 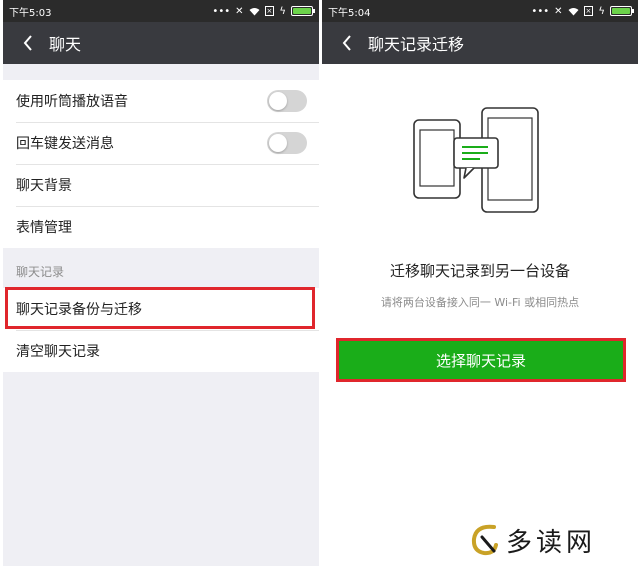 I want to click on page-title: 聊天, so click(x=65, y=44).